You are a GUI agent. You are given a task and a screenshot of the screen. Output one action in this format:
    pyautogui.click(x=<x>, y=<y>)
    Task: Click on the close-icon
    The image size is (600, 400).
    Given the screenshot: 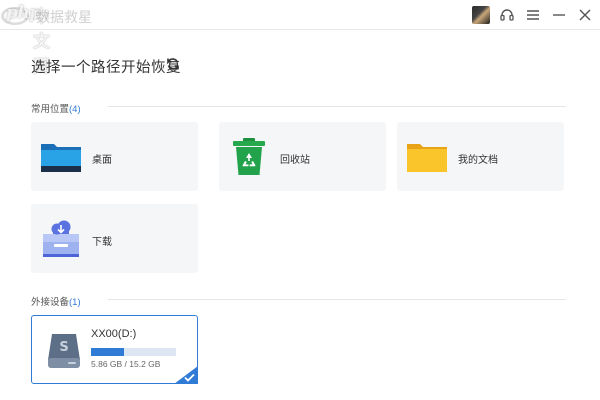 What is the action you would take?
    pyautogui.click(x=585, y=15)
    